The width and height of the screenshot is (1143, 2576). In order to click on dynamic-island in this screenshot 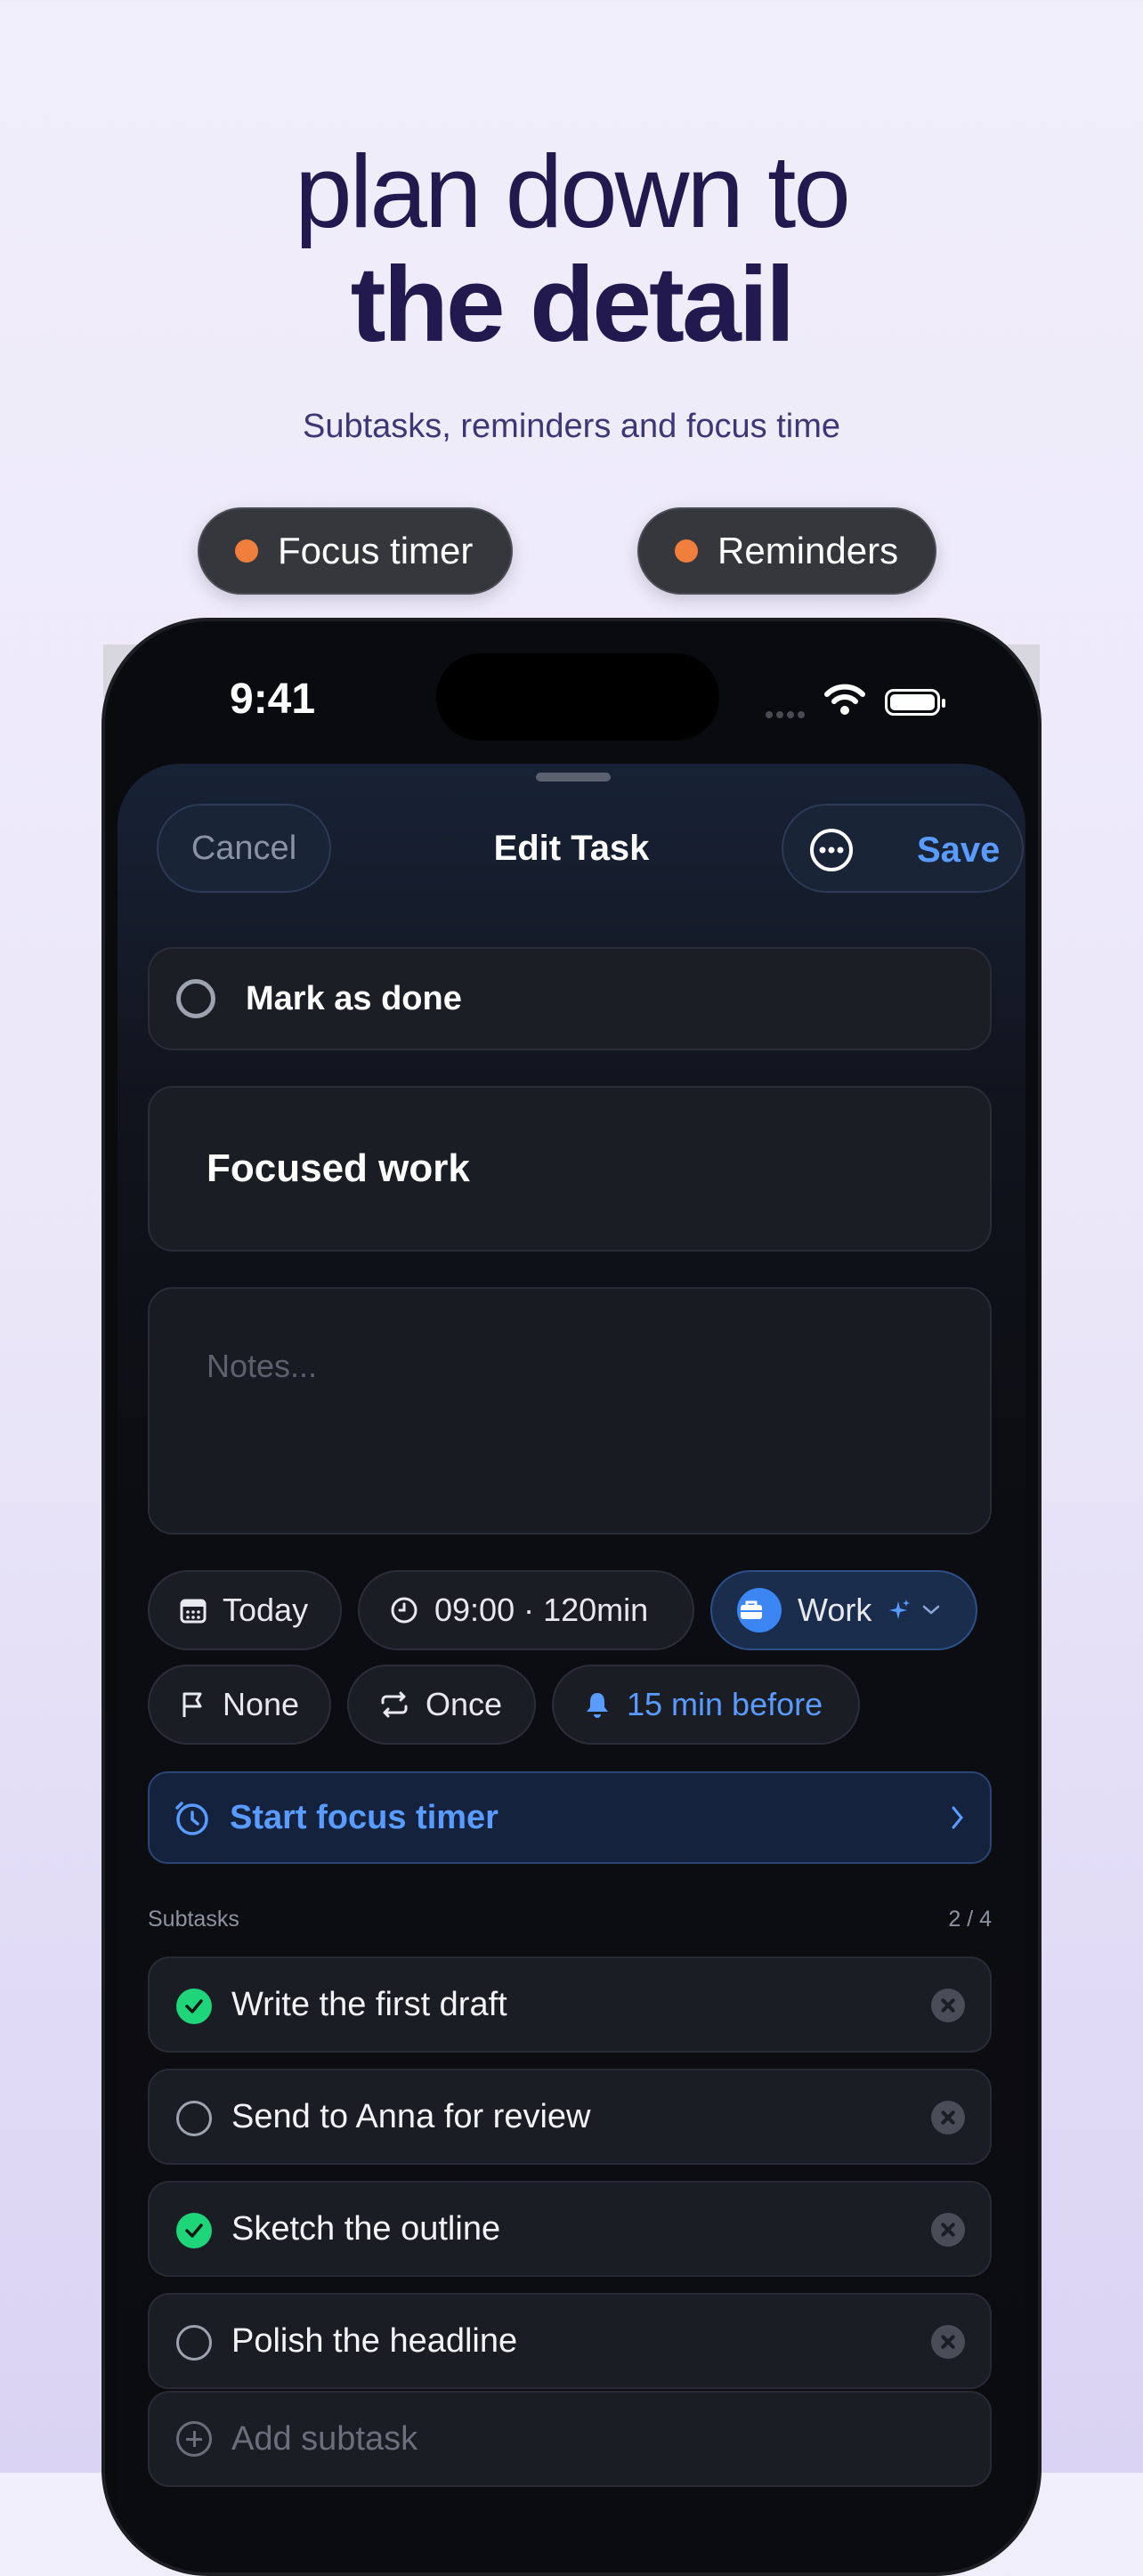, I will do `click(577, 697)`.